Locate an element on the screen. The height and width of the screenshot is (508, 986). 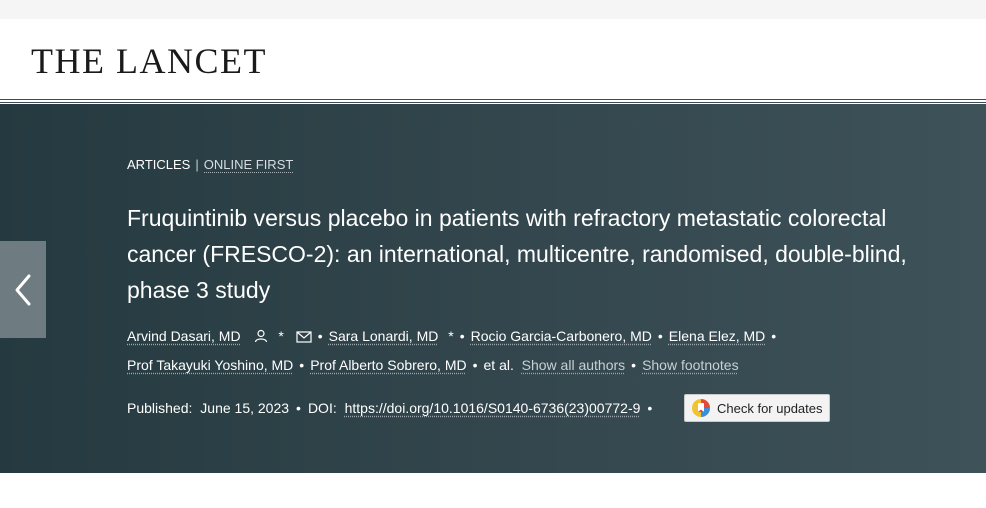
show-all-authors-link: Show all authors is located at coordinates (574, 365).